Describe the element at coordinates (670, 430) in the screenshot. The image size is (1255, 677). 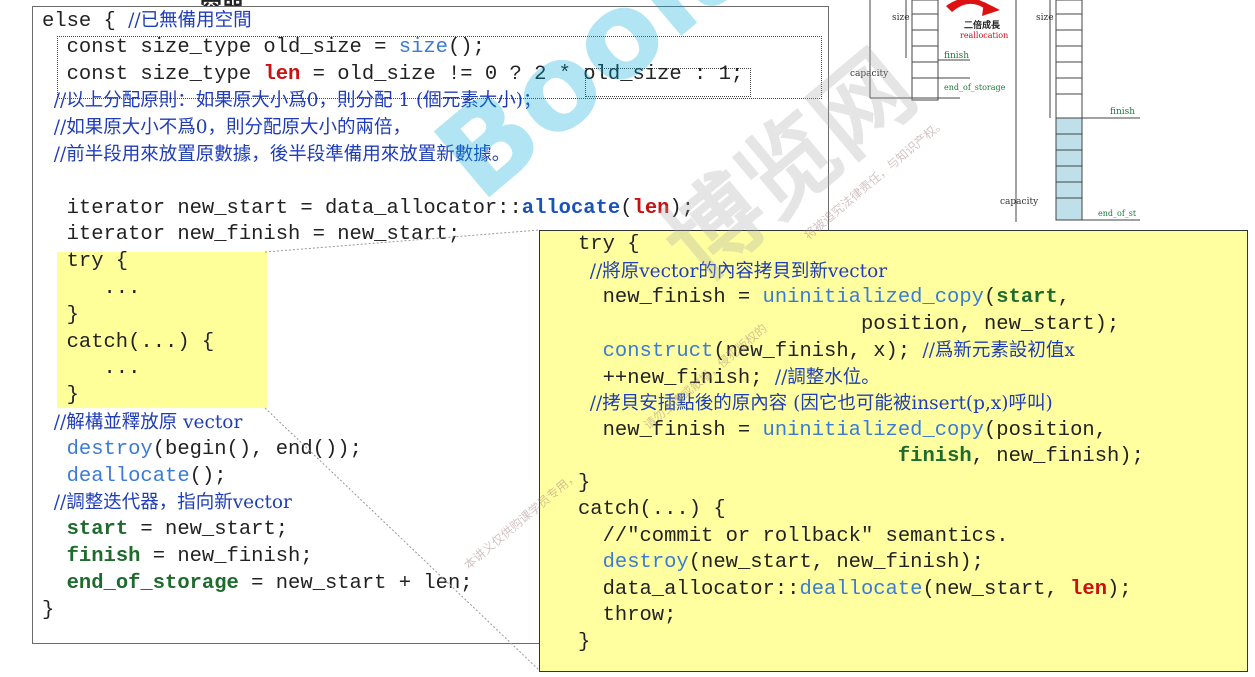
I see `right-code-token: new_finish =` at that location.